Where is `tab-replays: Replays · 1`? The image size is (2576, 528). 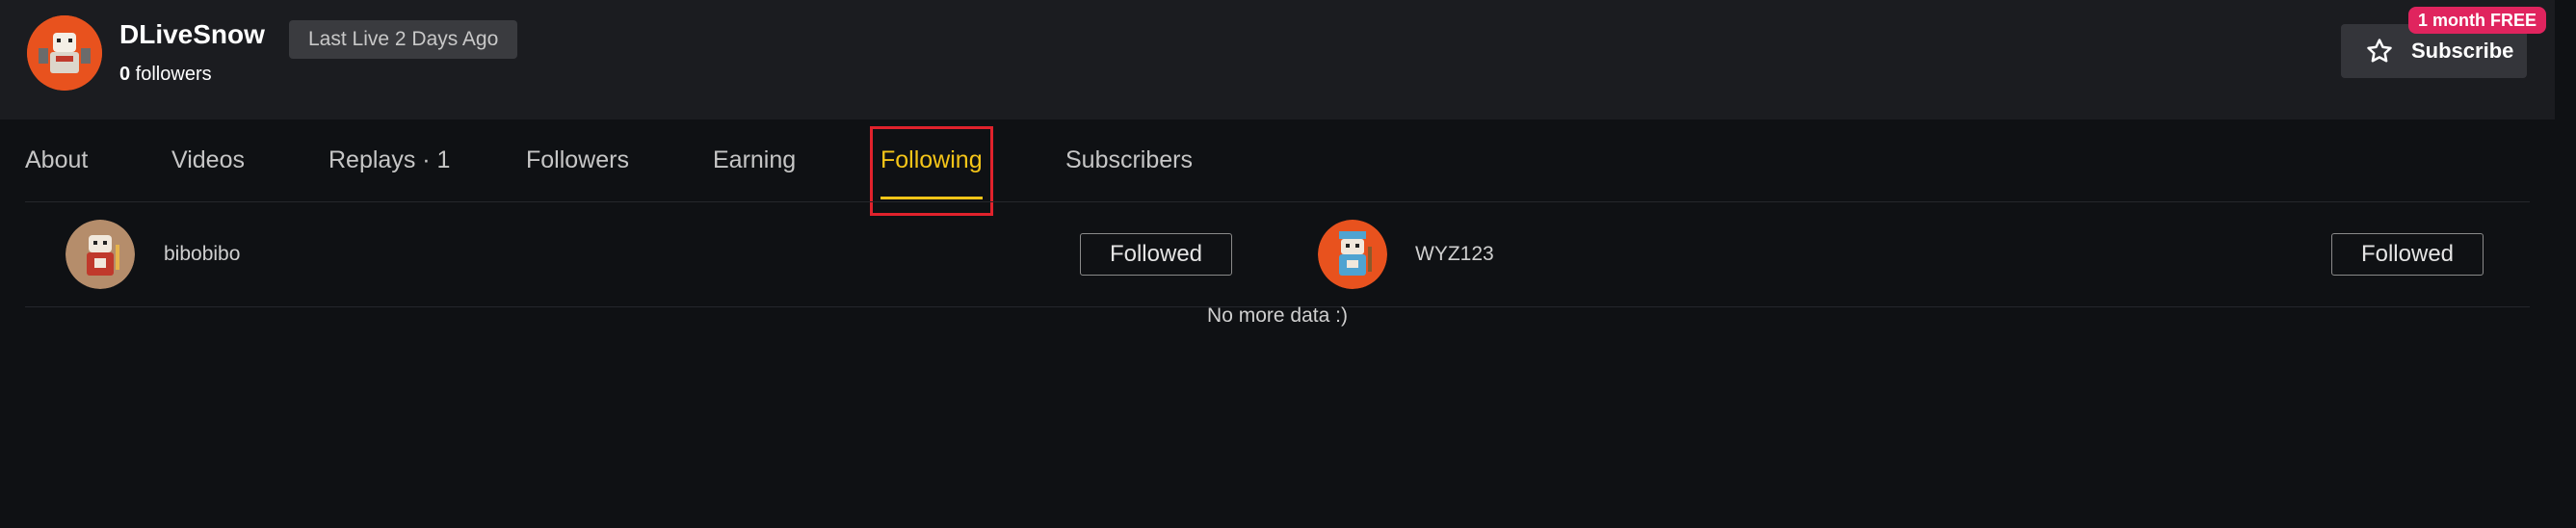
tab-replays: Replays · 1 is located at coordinates (390, 160).